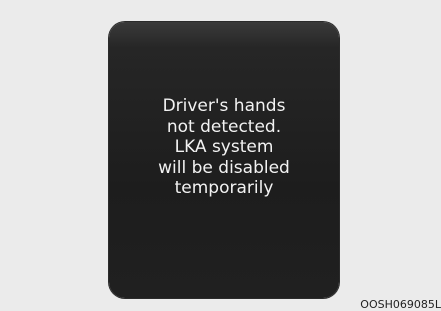 The height and width of the screenshot is (311, 441). Describe the element at coordinates (224, 126) in the screenshot. I see `warning-line-2: not detected.` at that location.